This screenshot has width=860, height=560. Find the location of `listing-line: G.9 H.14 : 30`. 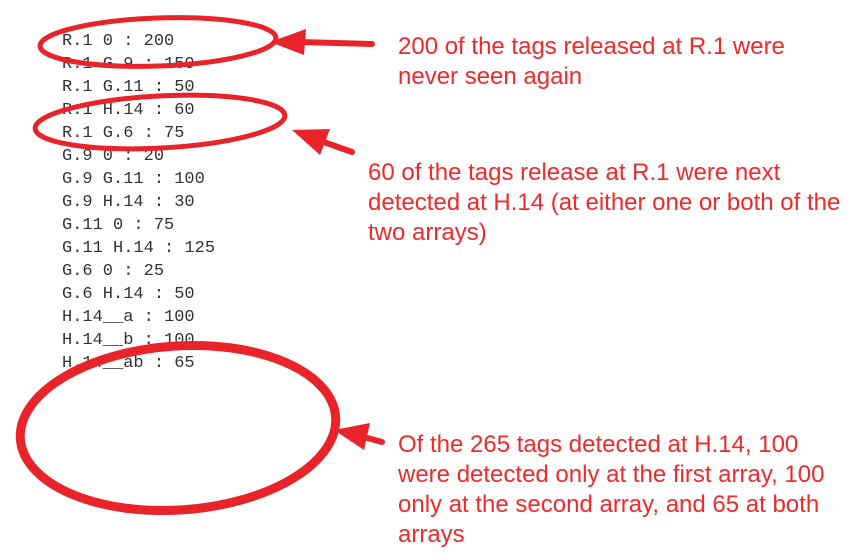

listing-line: G.9 H.14 : 30 is located at coordinates (128, 202).